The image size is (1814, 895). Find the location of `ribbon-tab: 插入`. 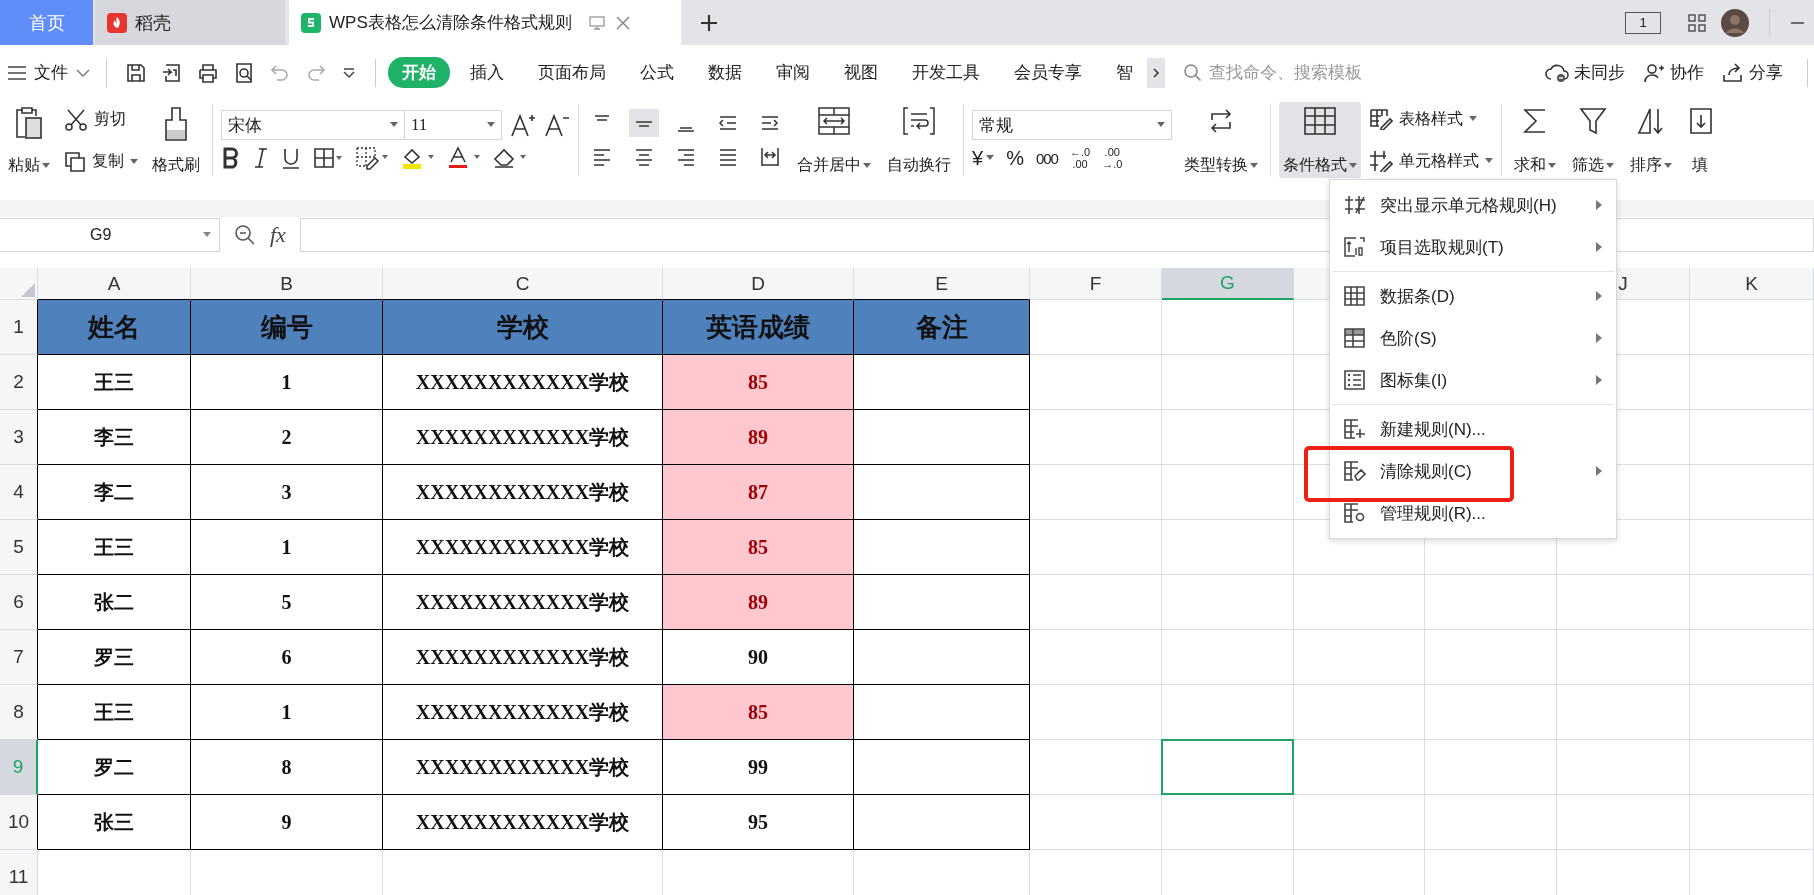

ribbon-tab: 插入 is located at coordinates (487, 72).